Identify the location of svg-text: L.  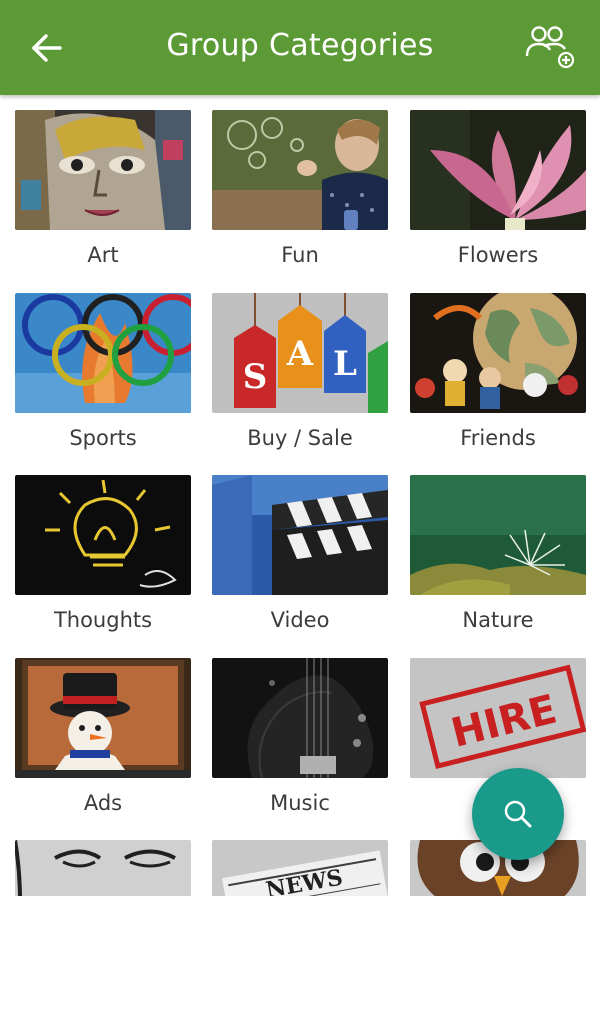
(345, 364).